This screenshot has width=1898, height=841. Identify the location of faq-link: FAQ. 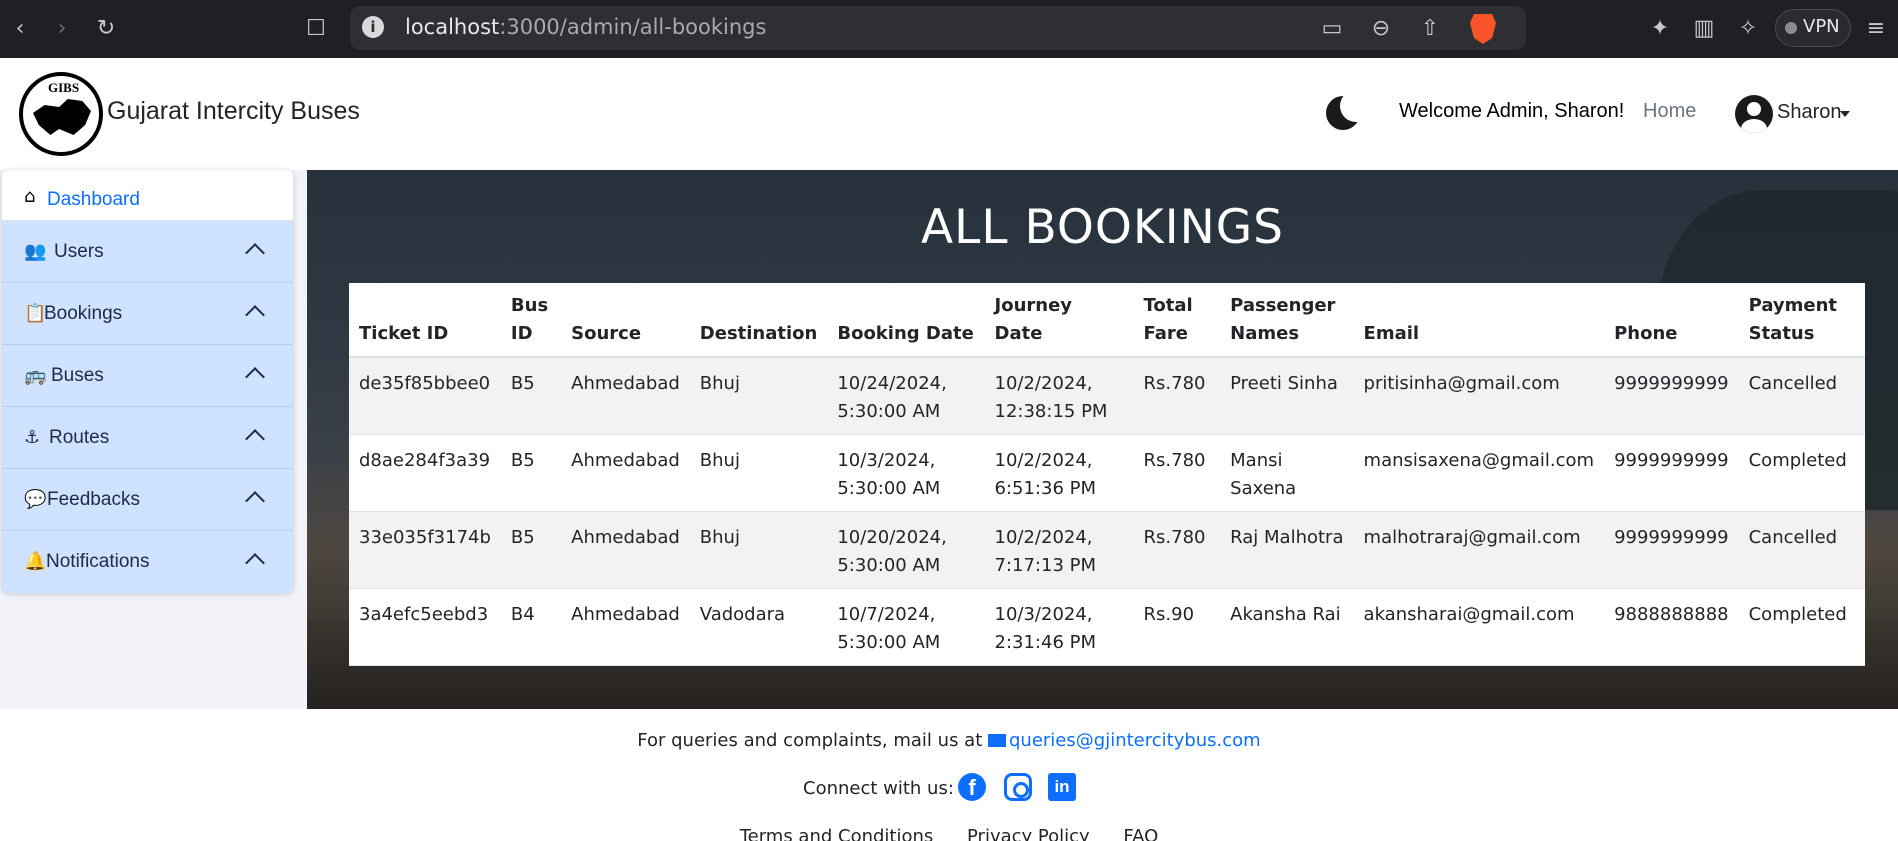
(1140, 833).